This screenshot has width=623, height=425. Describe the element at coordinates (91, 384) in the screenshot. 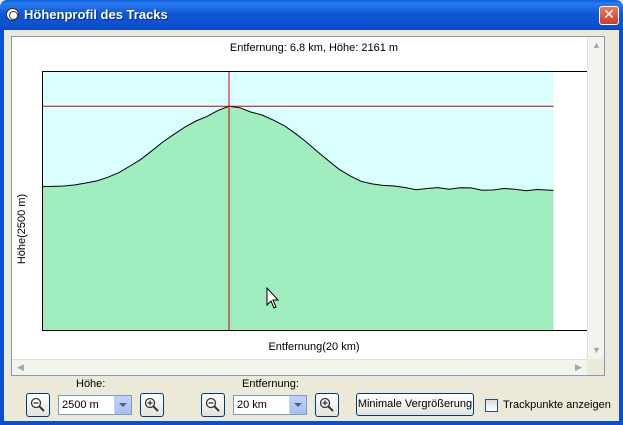

I see `hoehe-label: Höhe:` at that location.